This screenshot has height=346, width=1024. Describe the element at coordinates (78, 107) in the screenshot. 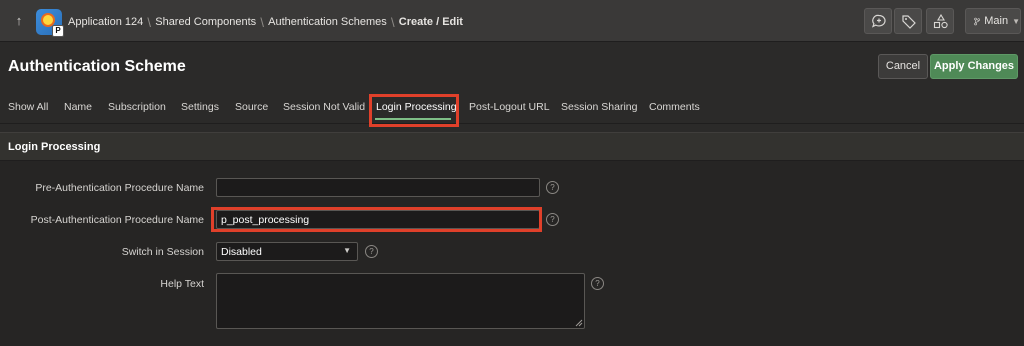

I see `tab-name: Name` at that location.